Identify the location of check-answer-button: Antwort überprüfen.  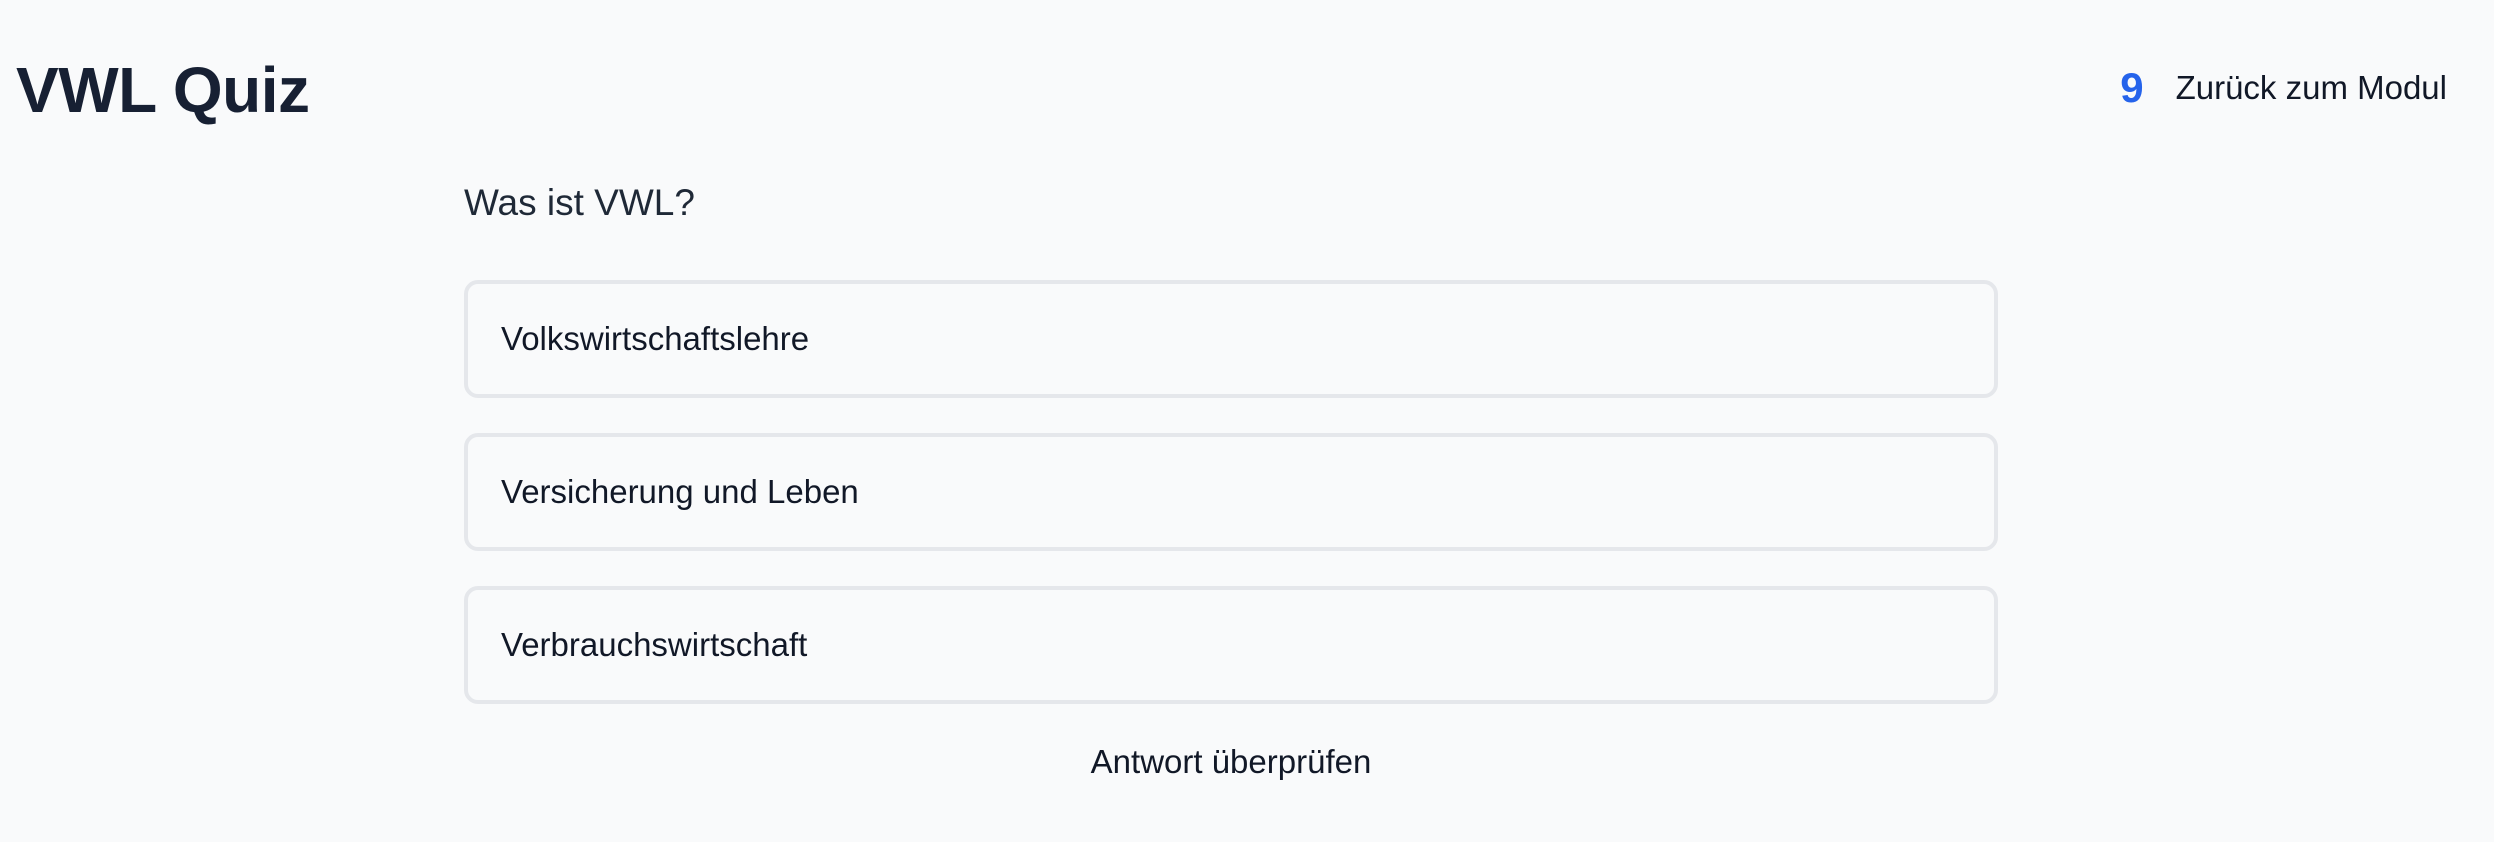
(1231, 762).